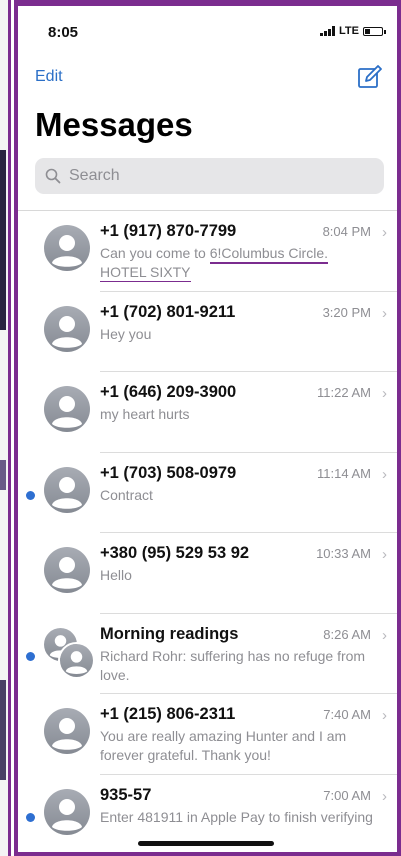  What do you see at coordinates (53, 176) in the screenshot?
I see `magnifier-icon` at bounding box center [53, 176].